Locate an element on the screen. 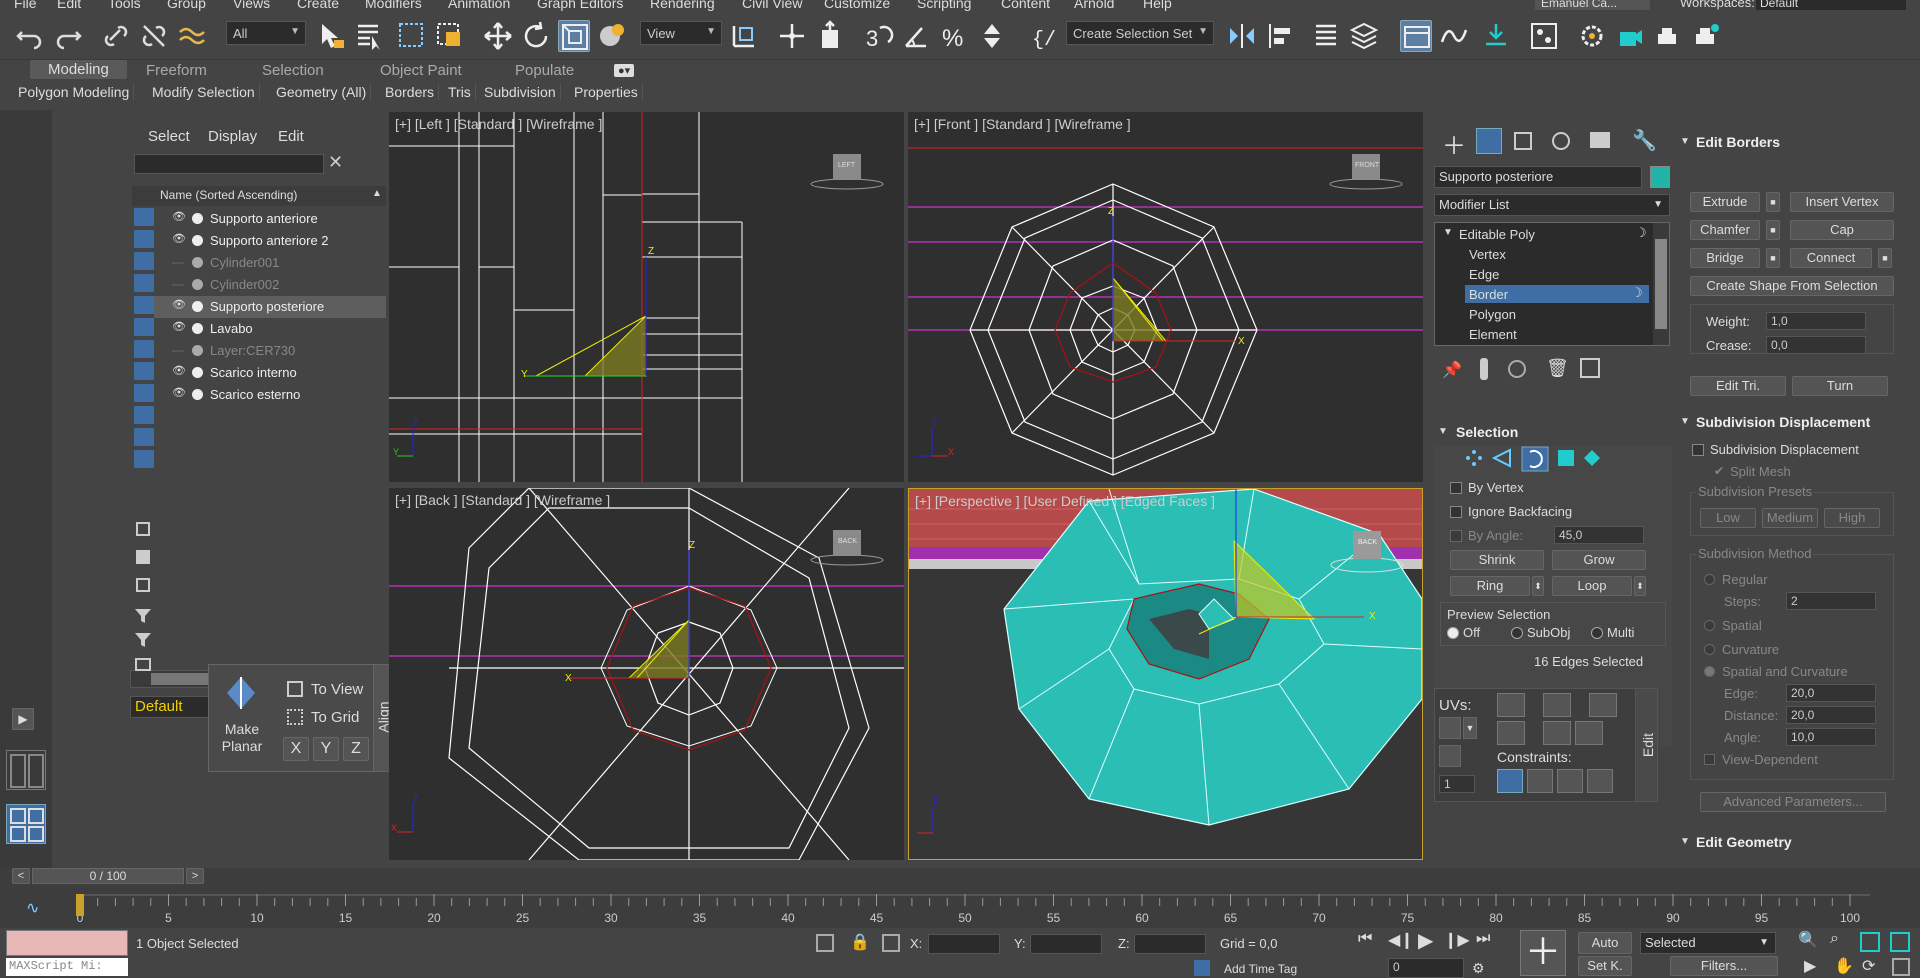 Image resolution: width=1920 pixels, height=978 pixels. window-crossing-icon is located at coordinates (450, 36).